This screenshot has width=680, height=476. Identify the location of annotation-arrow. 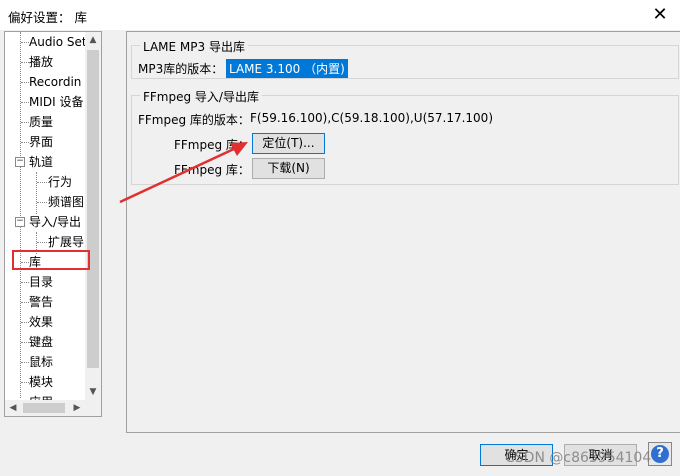
(183, 173).